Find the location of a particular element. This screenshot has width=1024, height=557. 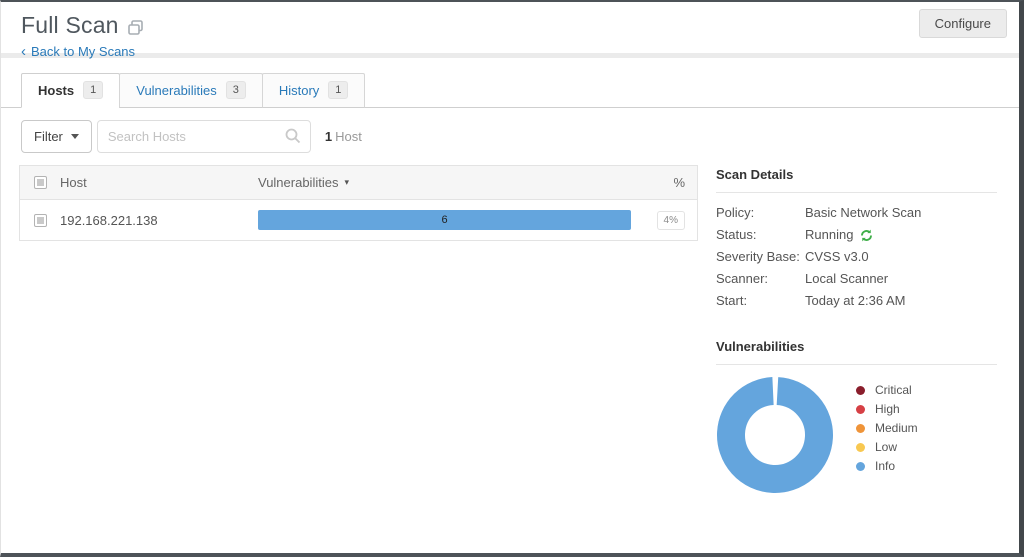

scan-stack-icon is located at coordinates (135, 27).